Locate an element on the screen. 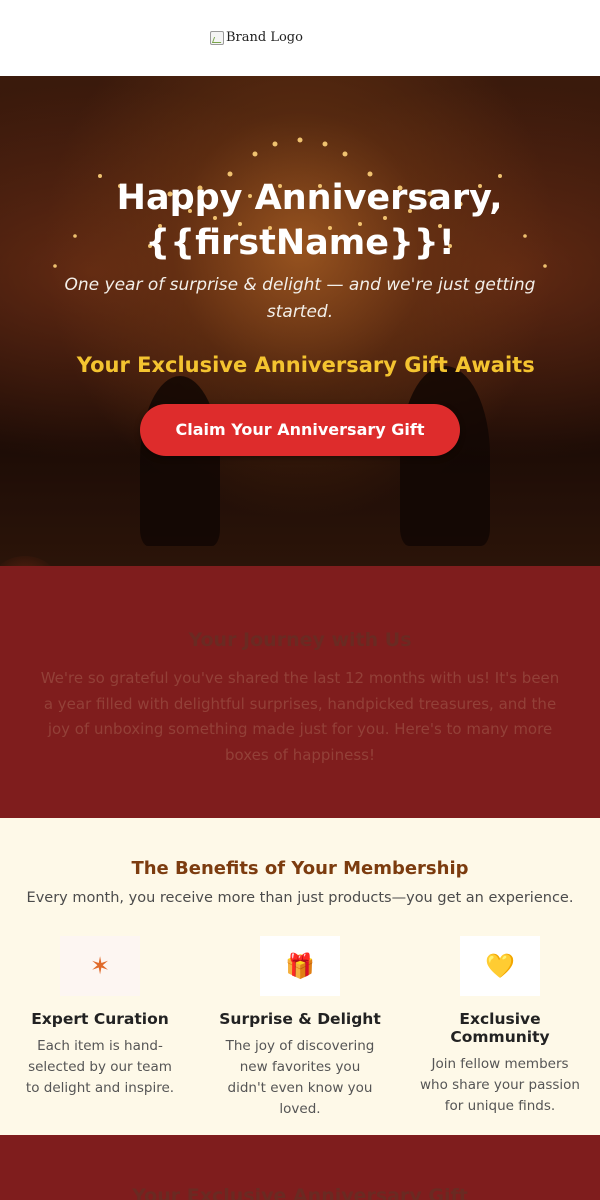  brand-logo: Brand Logo is located at coordinates (256, 37).